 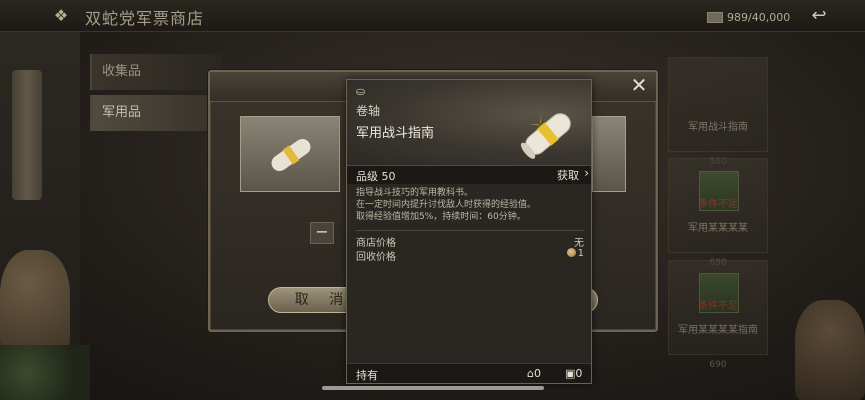 I want to click on close-x-icon: ✕, so click(x=639, y=85).